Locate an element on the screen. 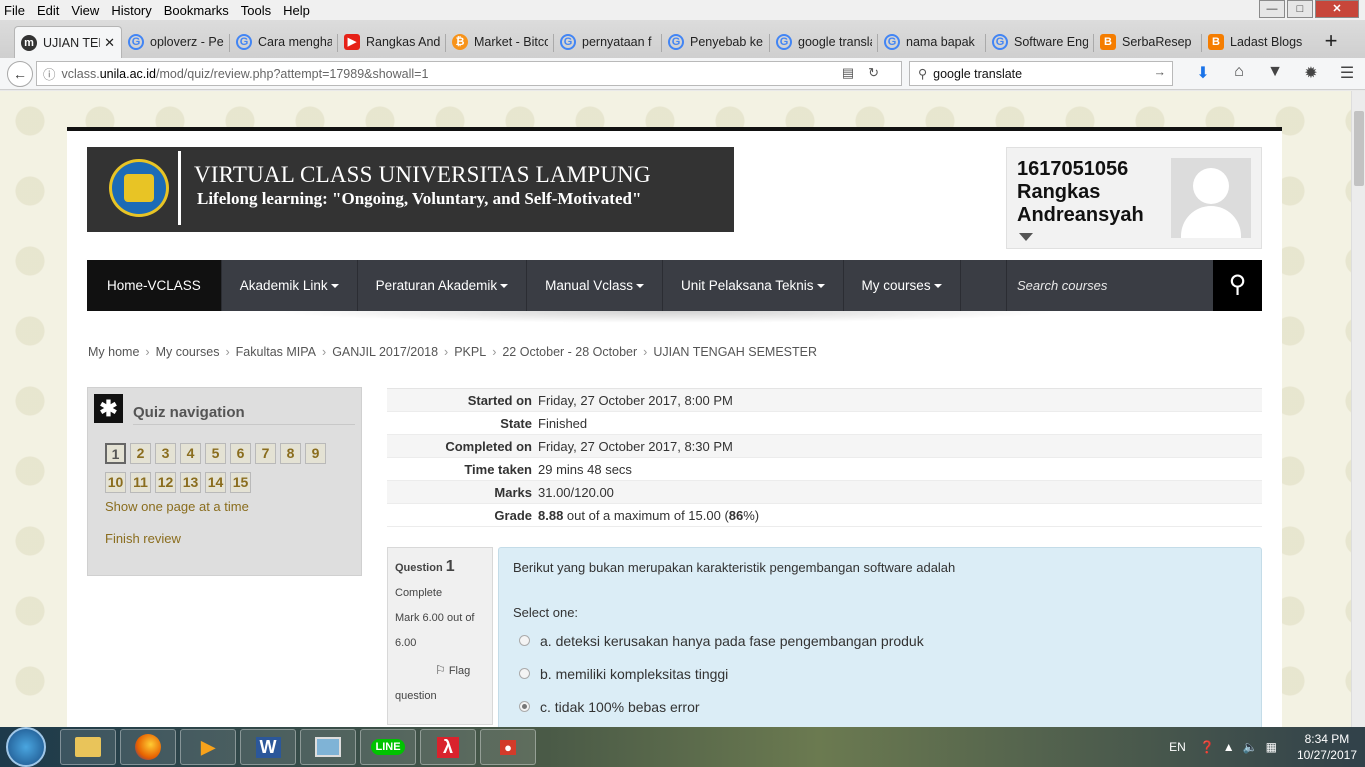  search-courses-input: Search courses is located at coordinates (1109, 285).